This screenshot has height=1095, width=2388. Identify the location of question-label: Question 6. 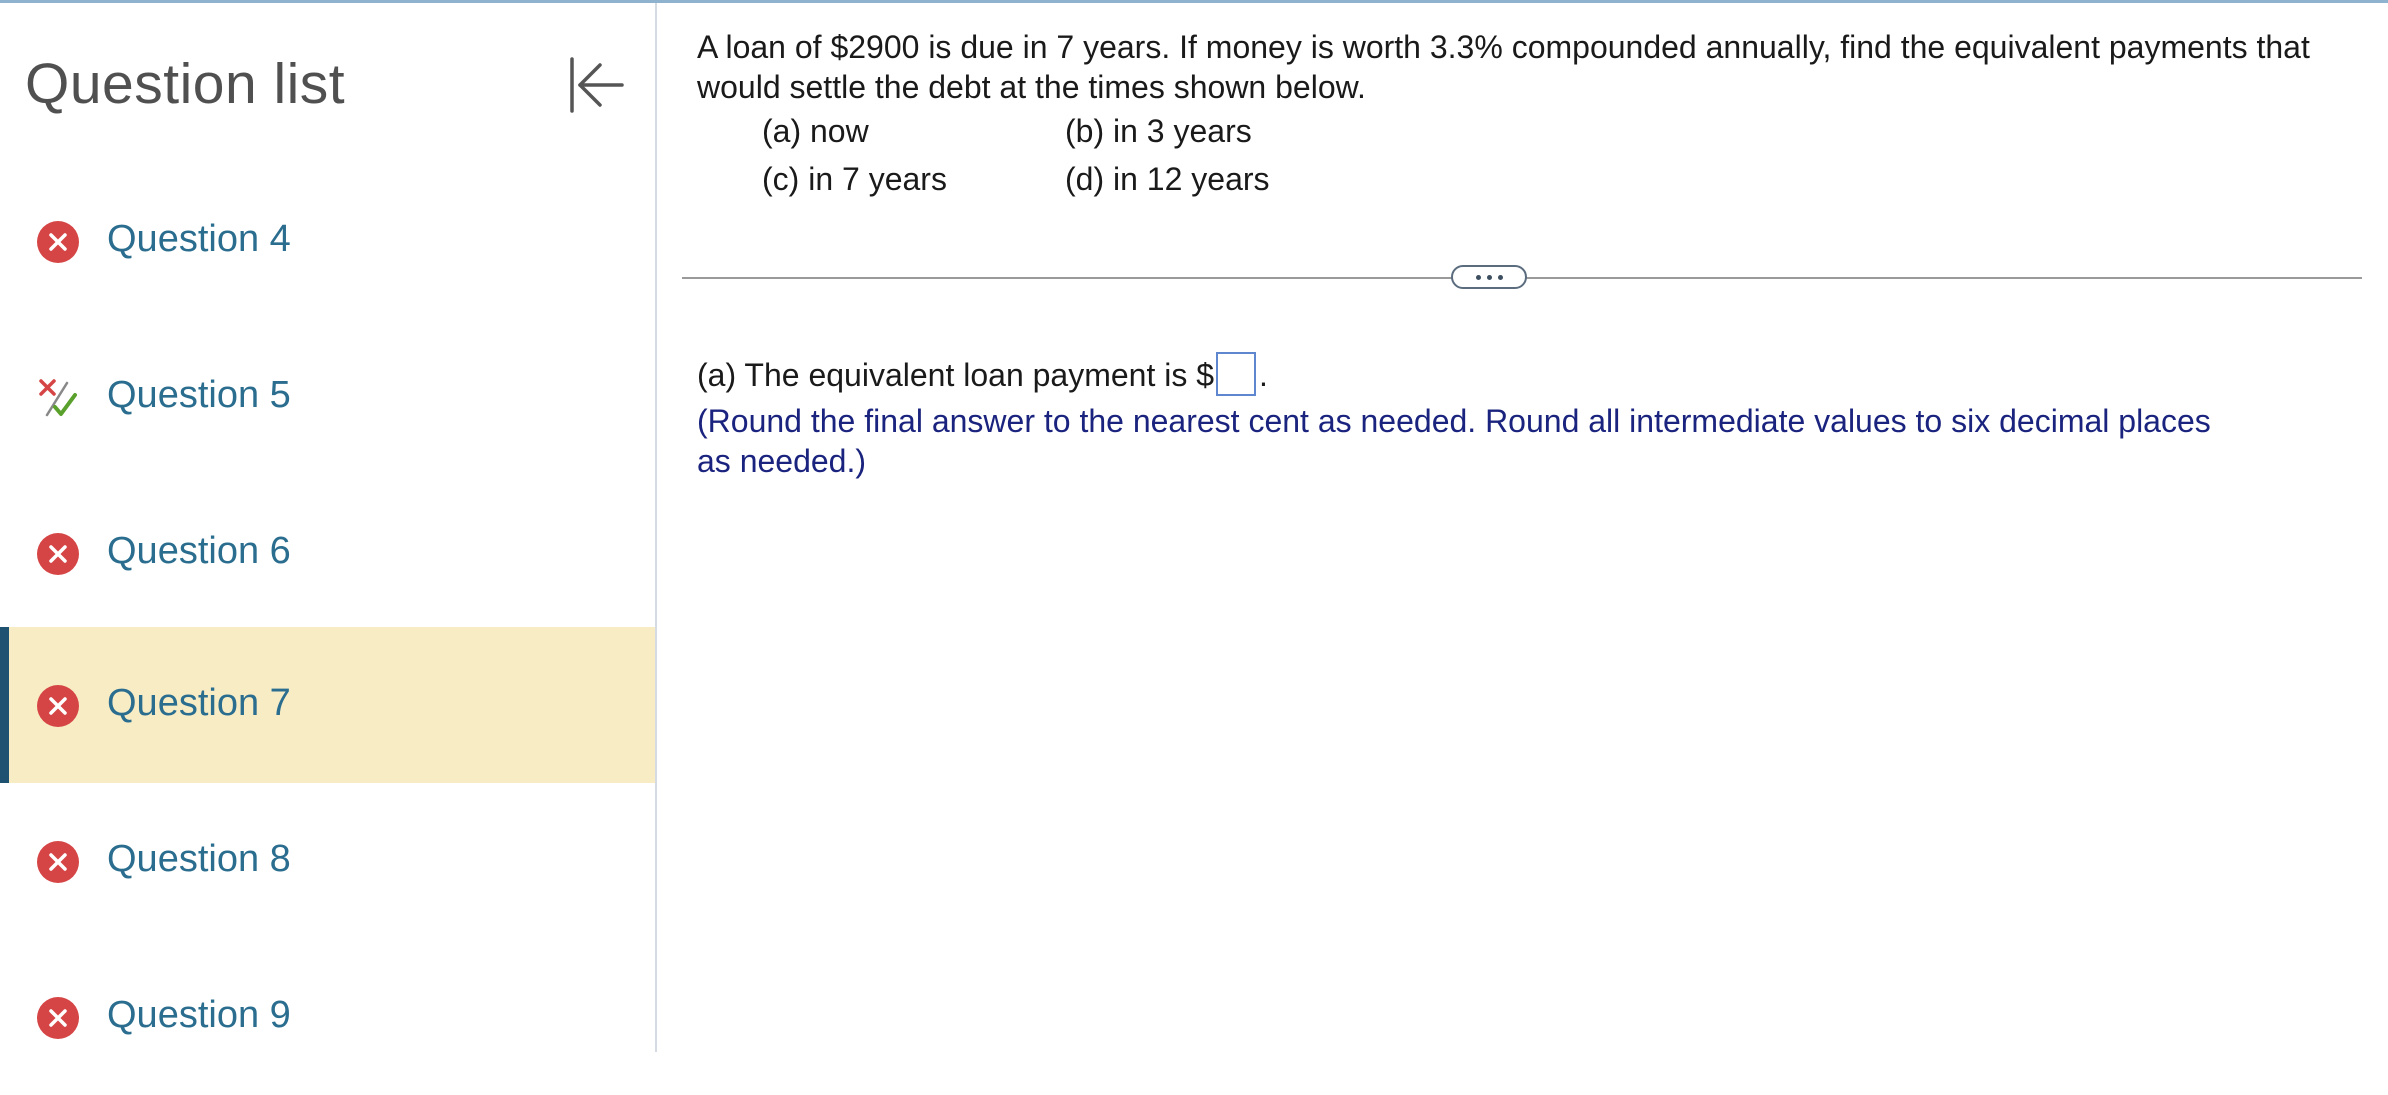
(199, 551).